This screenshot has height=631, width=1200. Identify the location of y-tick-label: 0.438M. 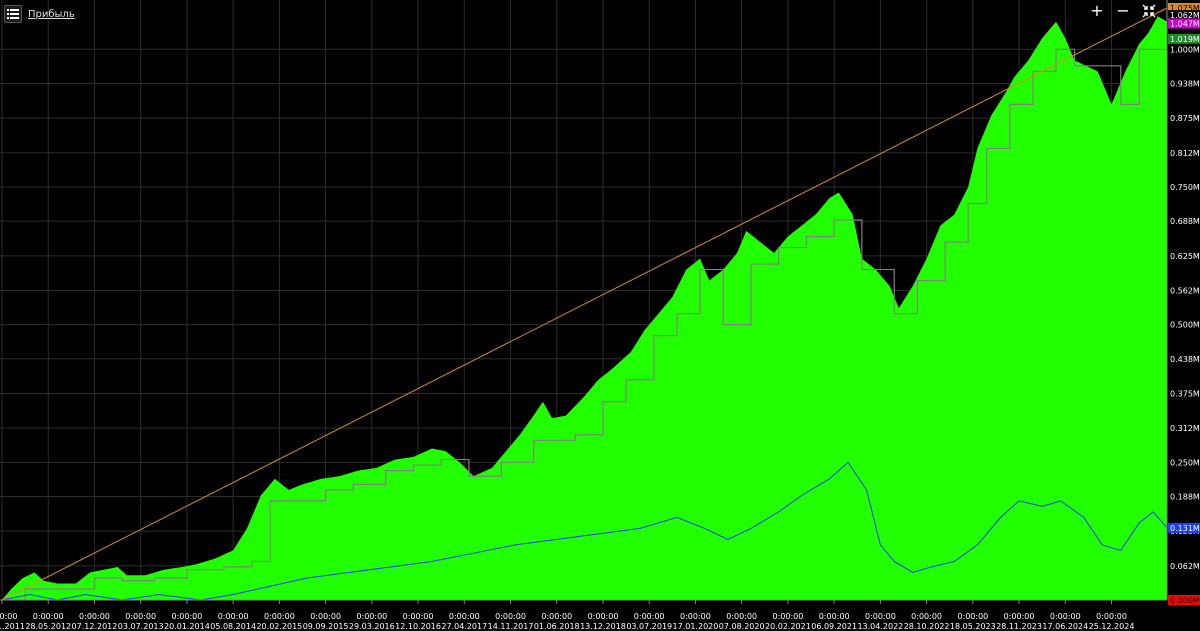
(1185, 359).